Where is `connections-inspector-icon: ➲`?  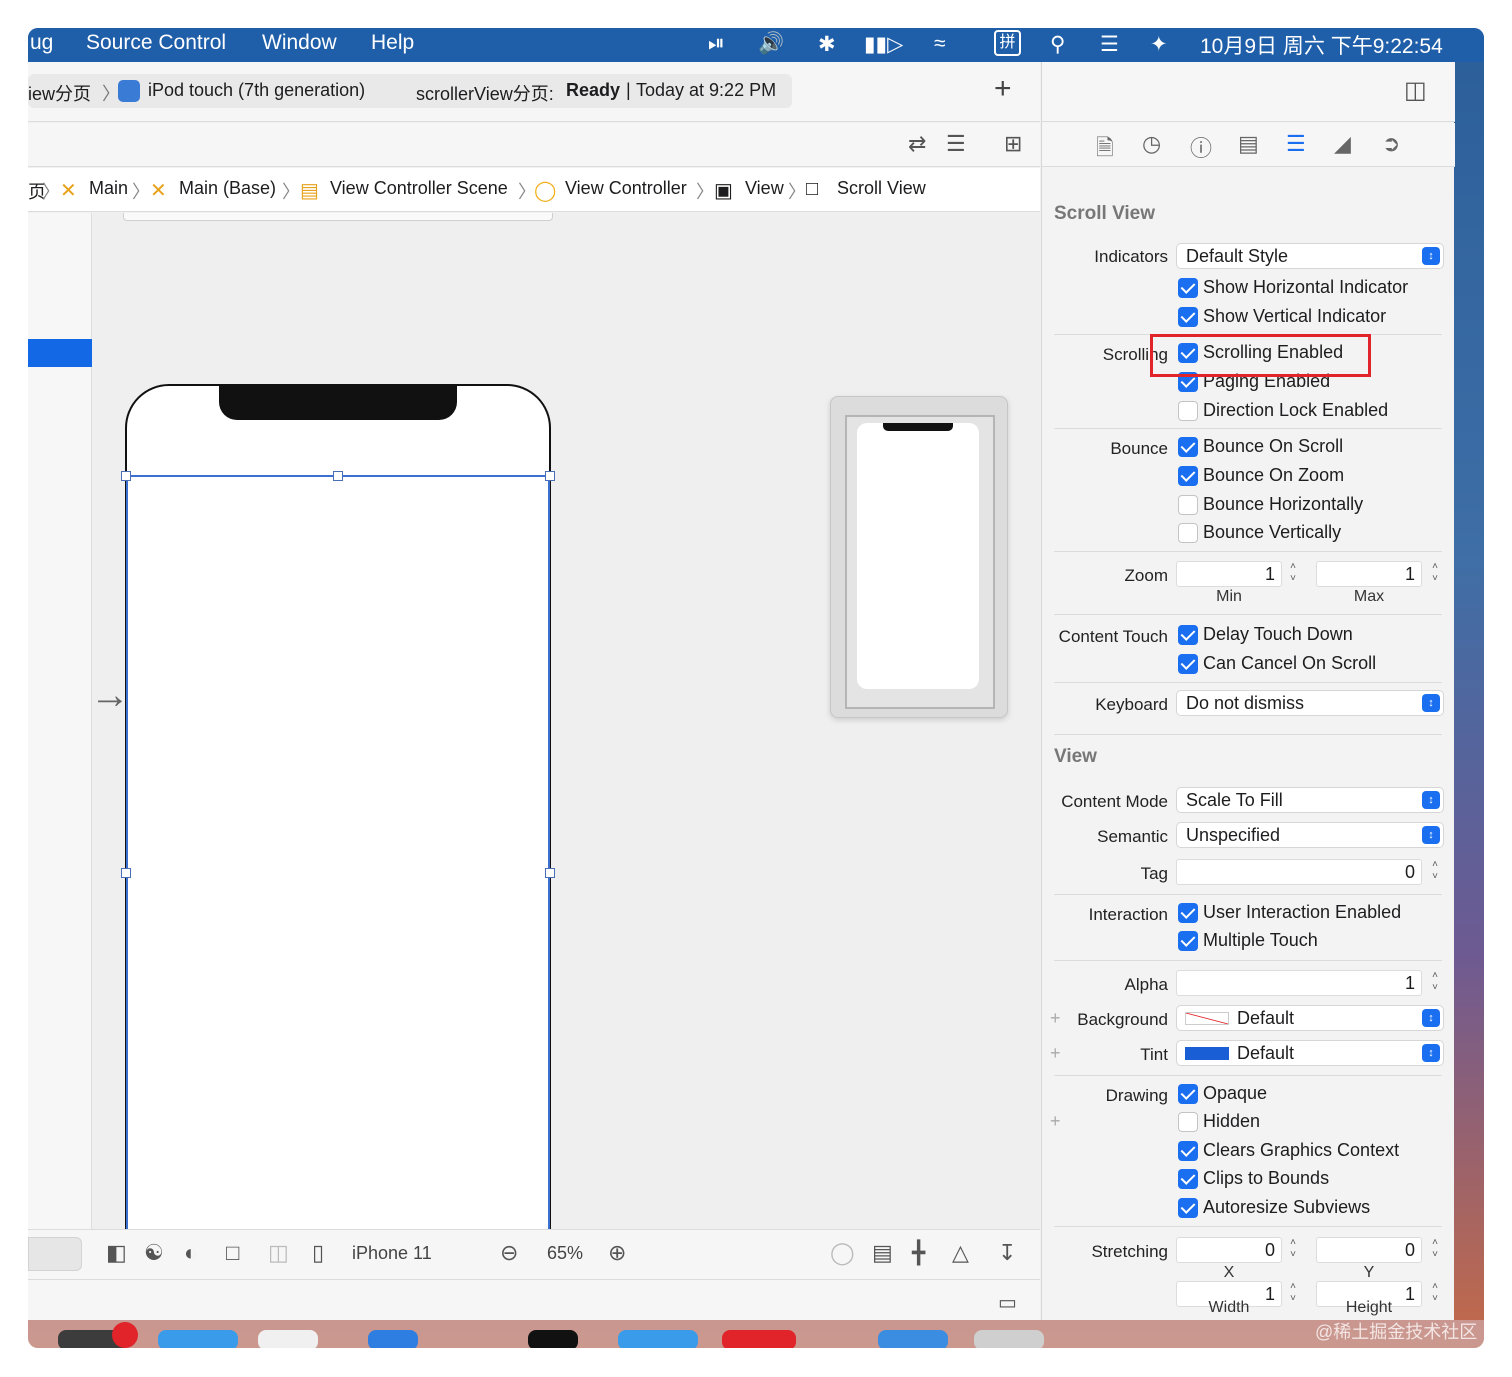 connections-inspector-icon: ➲ is located at coordinates (1391, 144).